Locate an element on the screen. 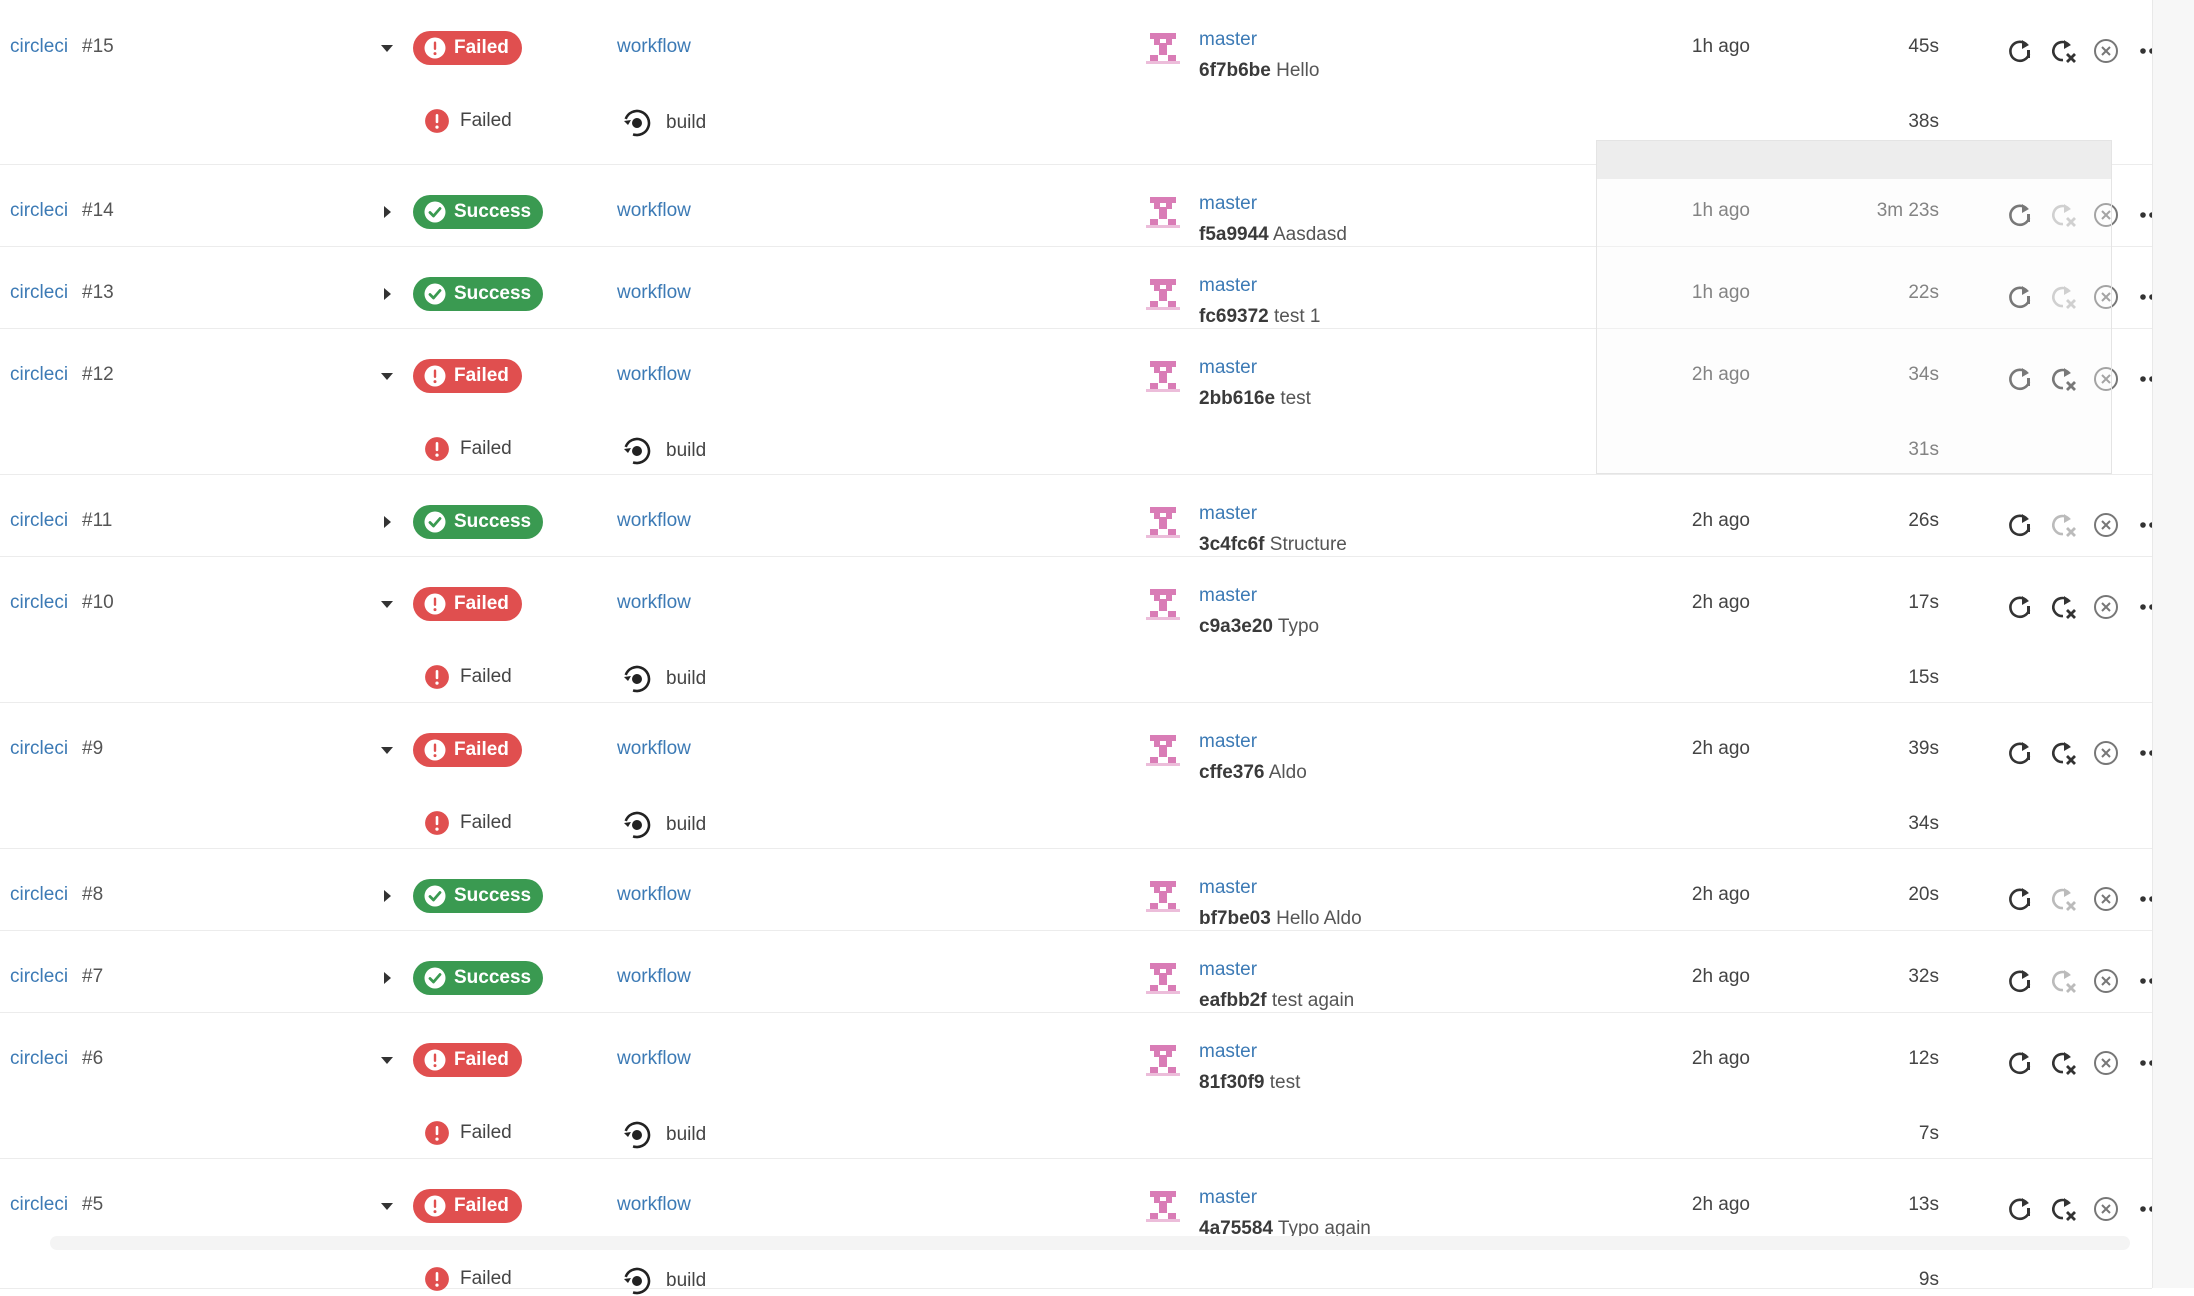 The height and width of the screenshot is (1296, 2194). commit-hash: 3c4fc6f is located at coordinates (1232, 544).